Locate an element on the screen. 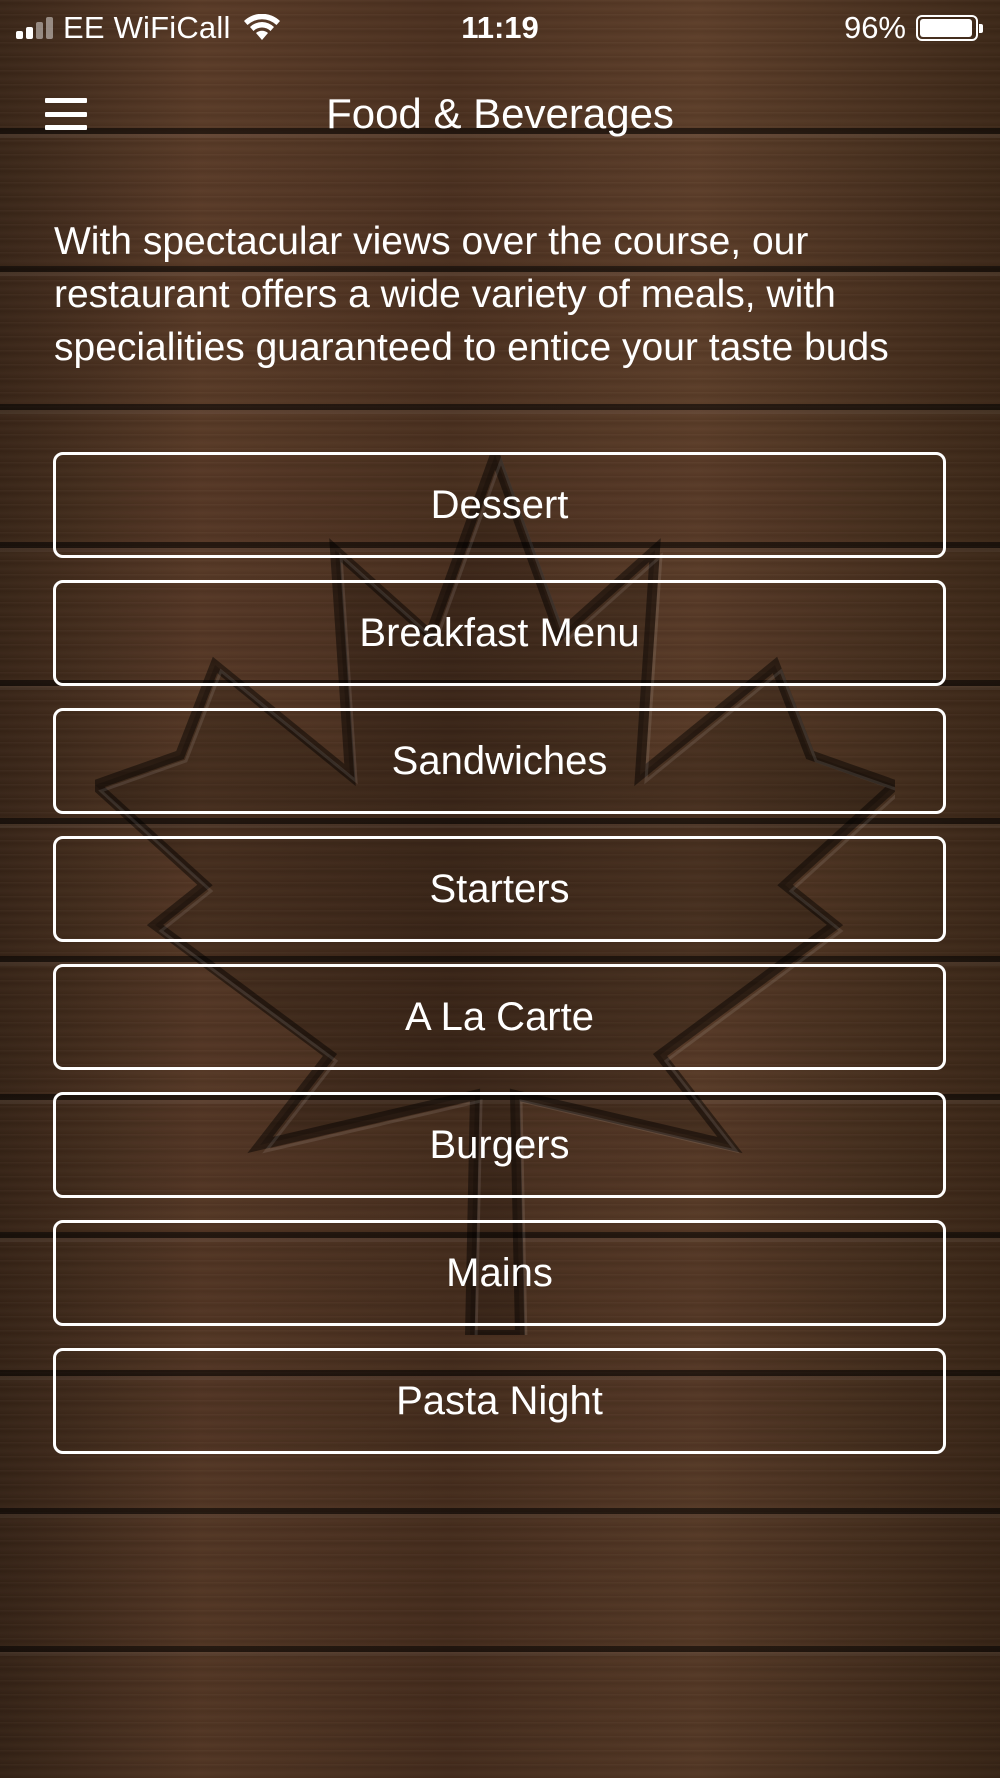  status-right: 96% is located at coordinates (913, 28).